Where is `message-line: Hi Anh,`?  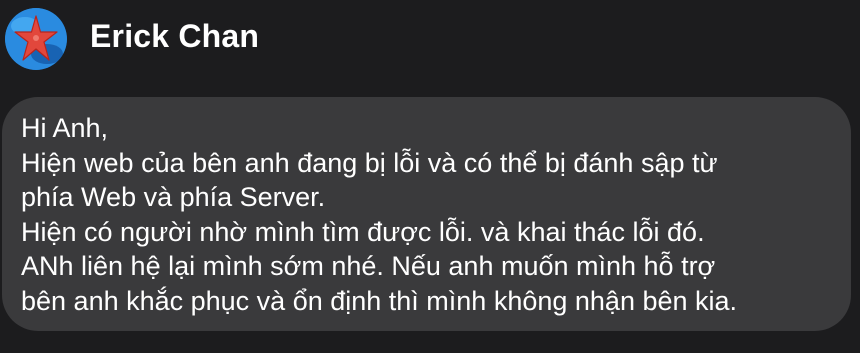 message-line: Hi Anh, is located at coordinates (65, 128).